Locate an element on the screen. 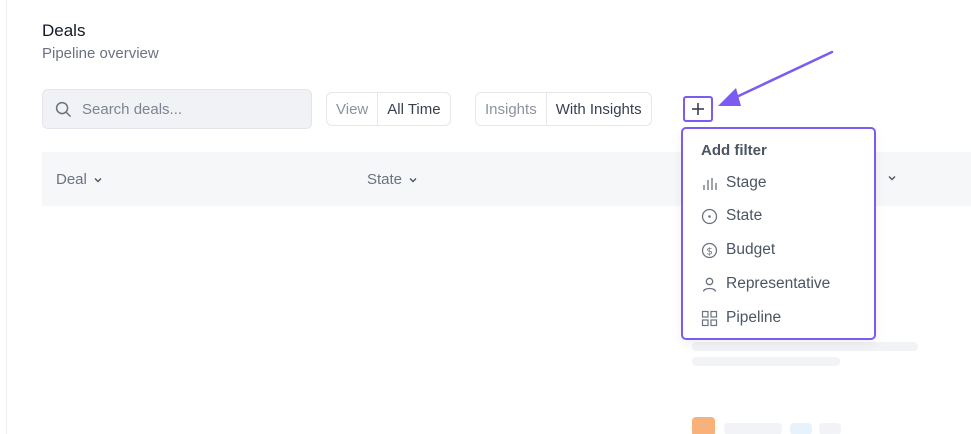 The height and width of the screenshot is (434, 971). menu-item-stage: Stage is located at coordinates (734, 183).